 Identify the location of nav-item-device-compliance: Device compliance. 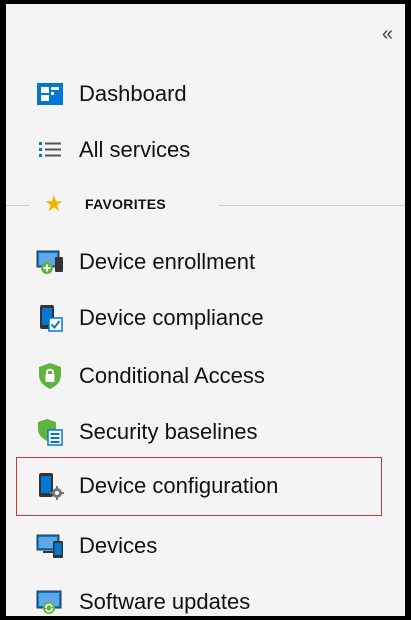
(205, 318).